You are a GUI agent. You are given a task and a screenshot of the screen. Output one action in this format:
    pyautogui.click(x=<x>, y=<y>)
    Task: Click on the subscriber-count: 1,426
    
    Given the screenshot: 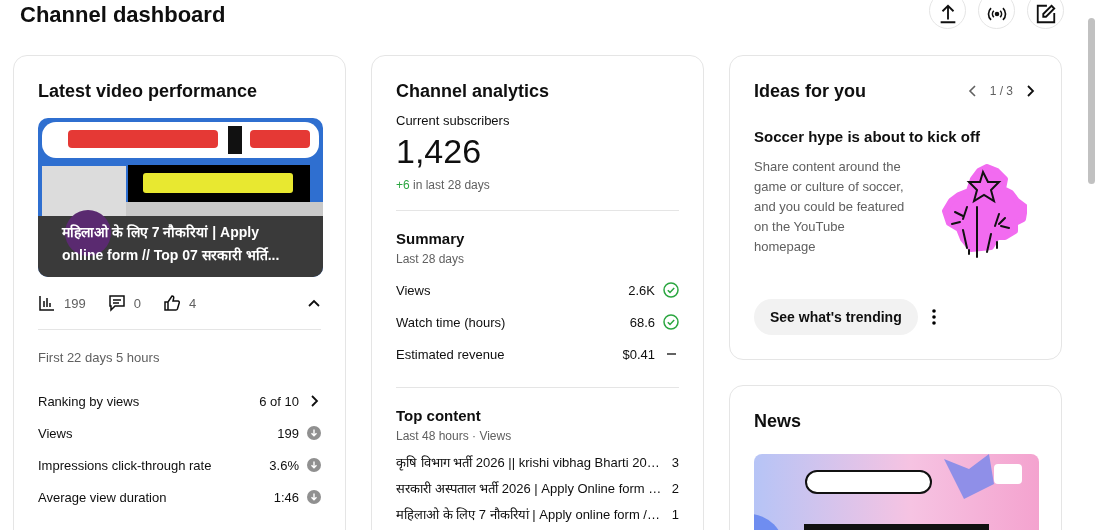 What is the action you would take?
    pyautogui.click(x=439, y=151)
    